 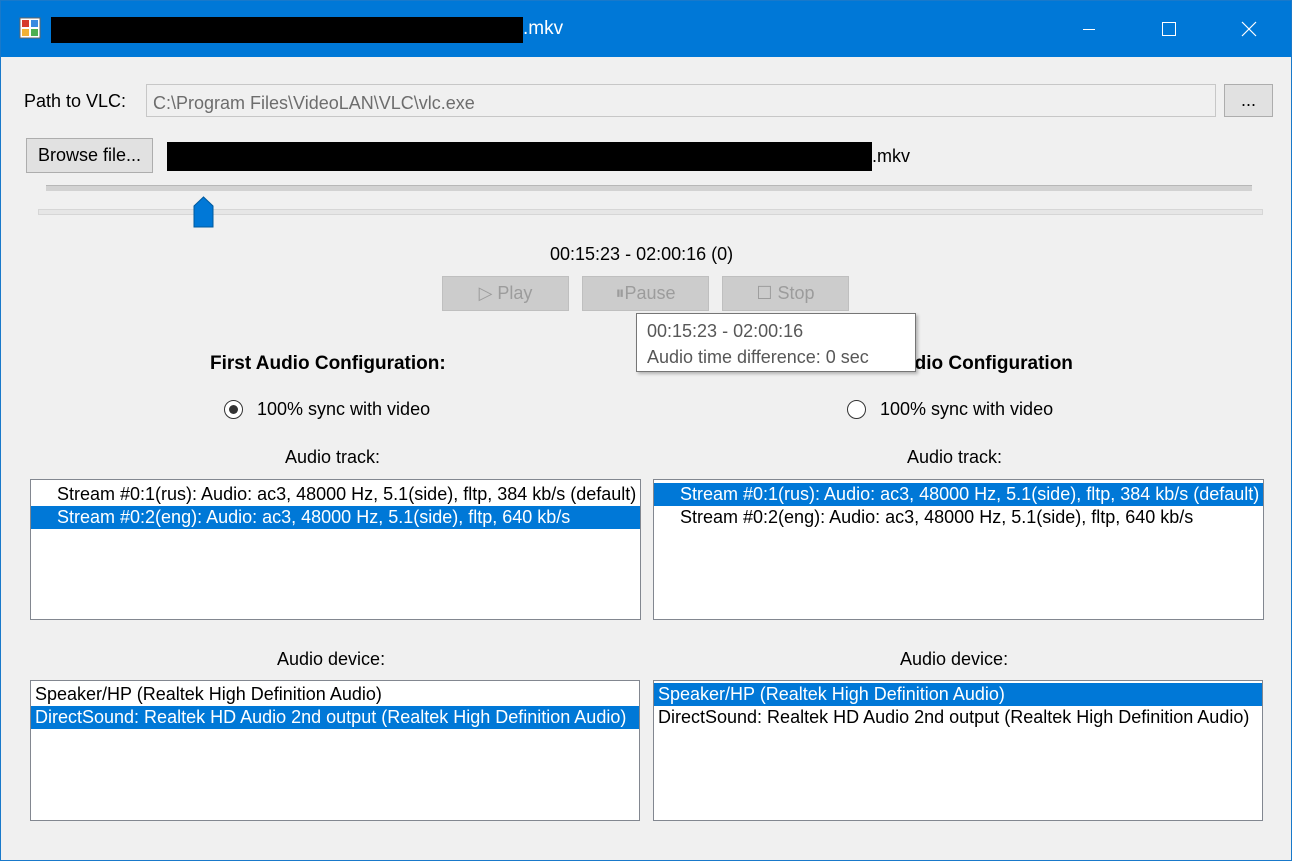 I want to click on left-device-label: Audio device:, so click(x=331, y=659).